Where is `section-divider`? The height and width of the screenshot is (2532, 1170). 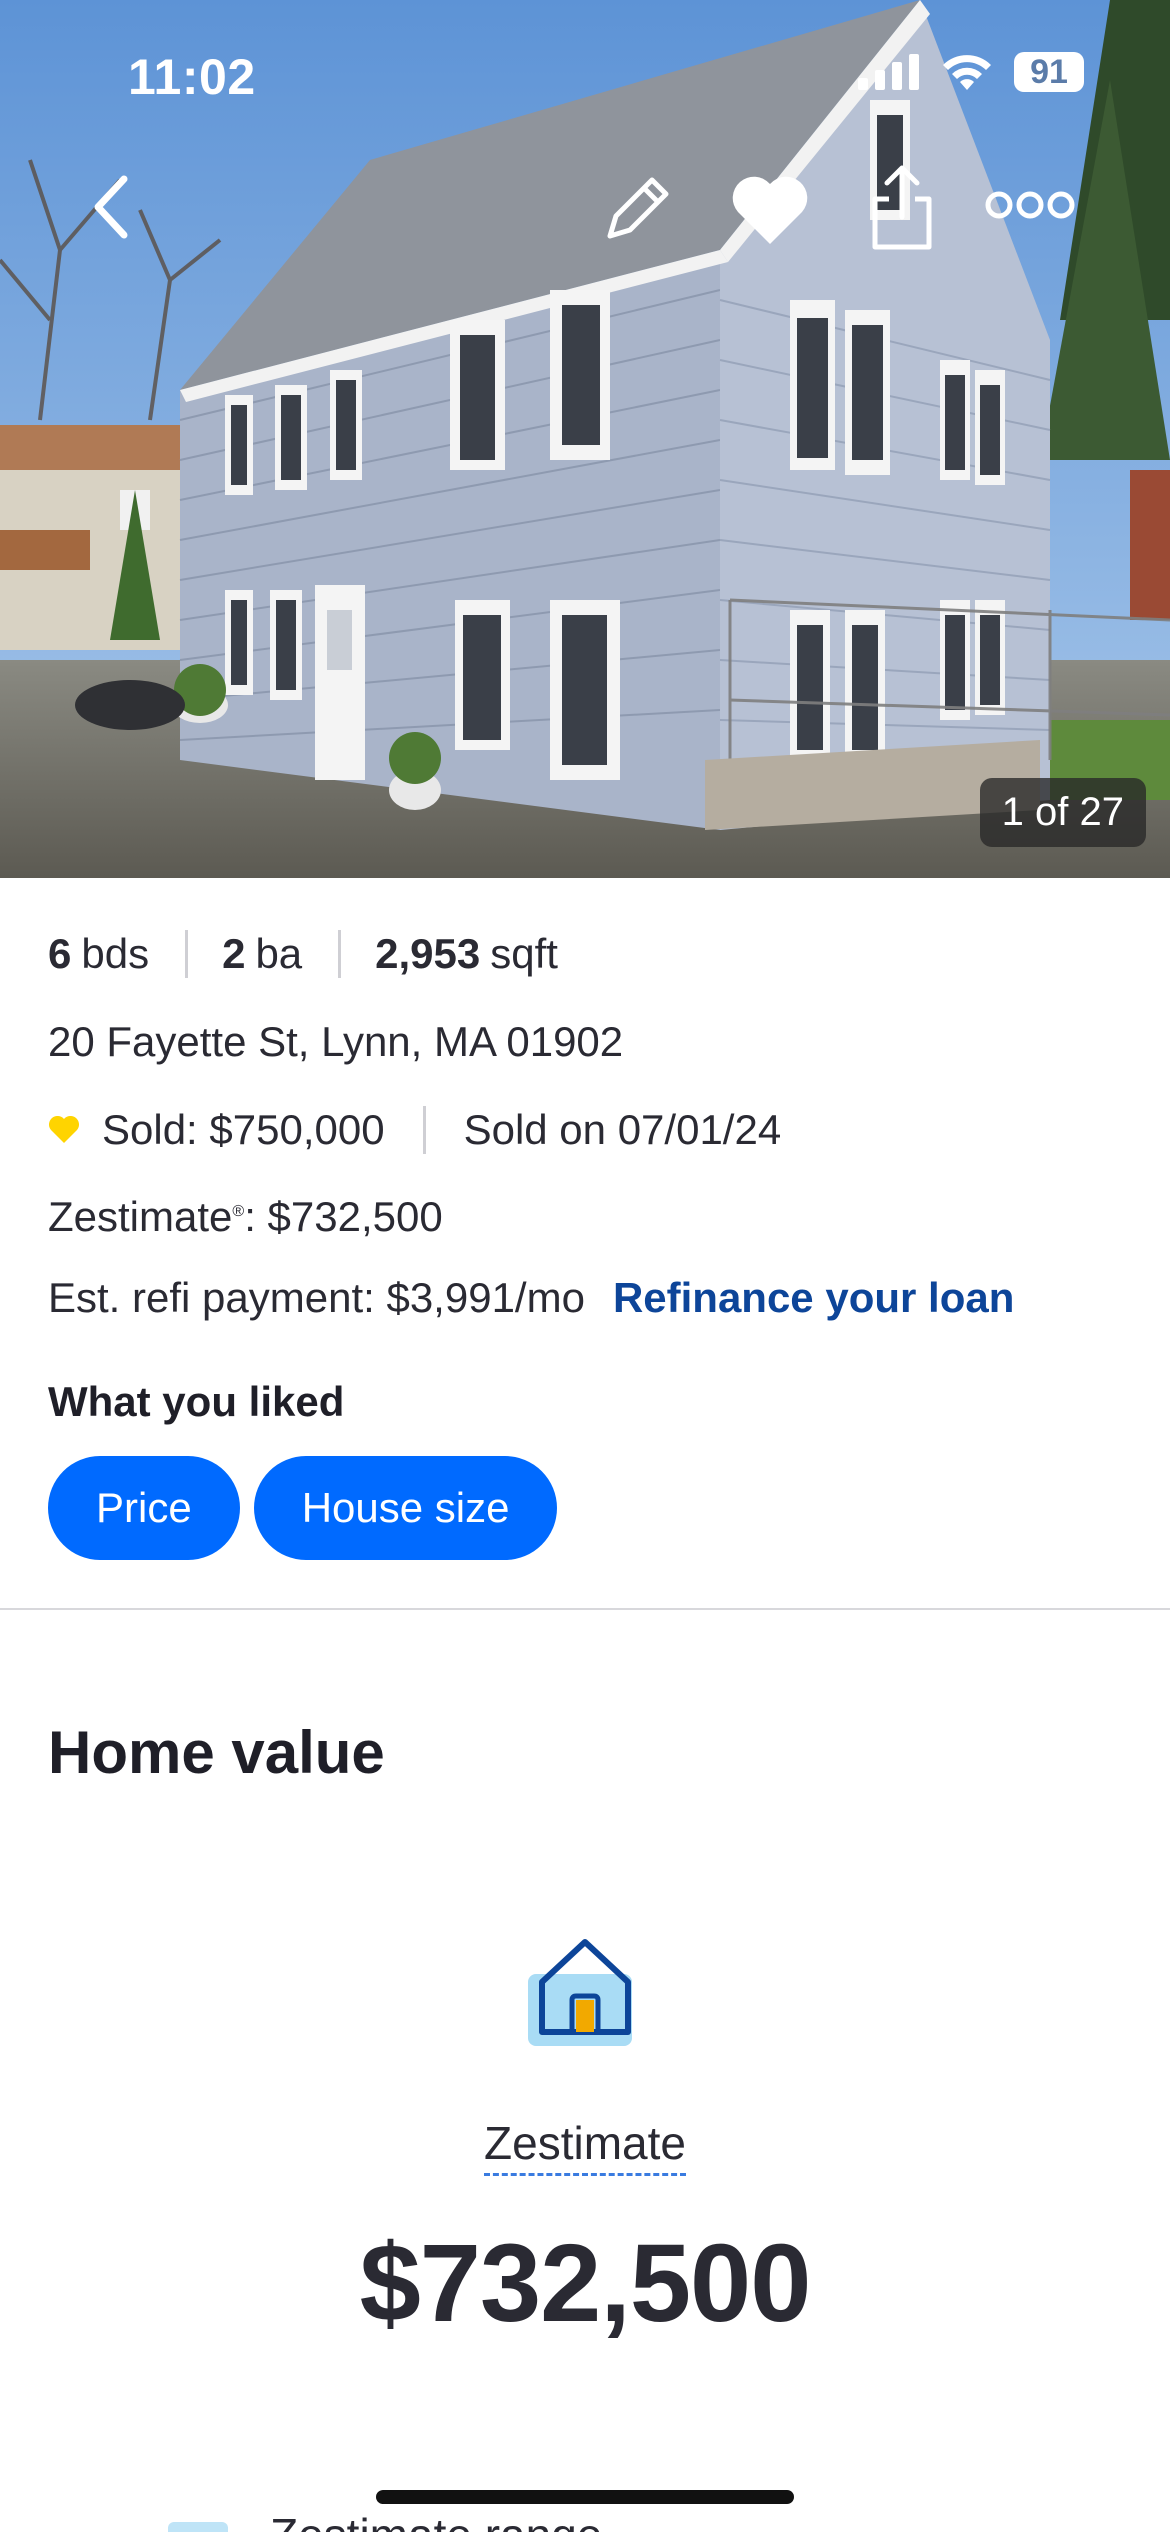 section-divider is located at coordinates (585, 1609).